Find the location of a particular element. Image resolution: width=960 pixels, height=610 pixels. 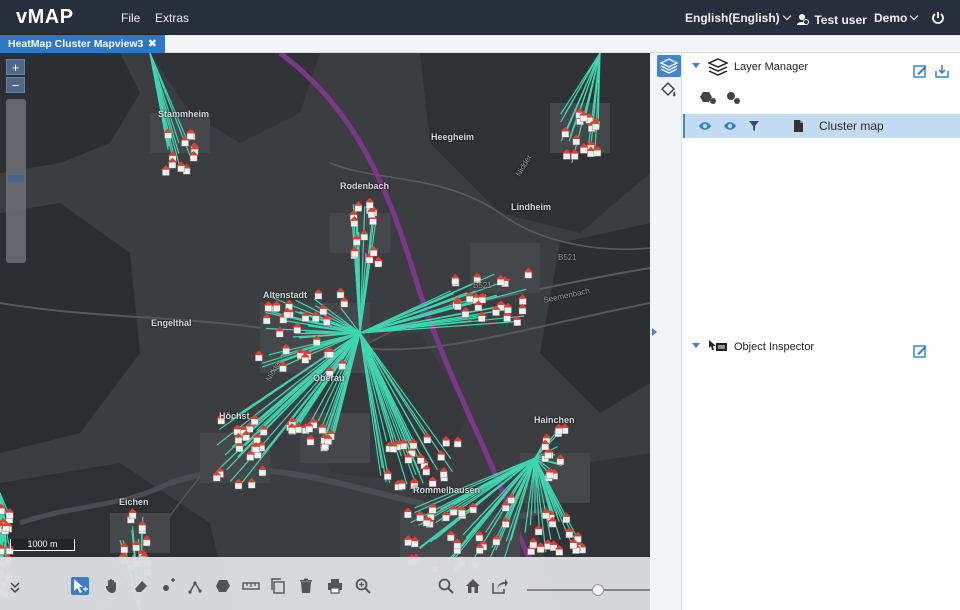

select-tool-icon is located at coordinates (80, 586).